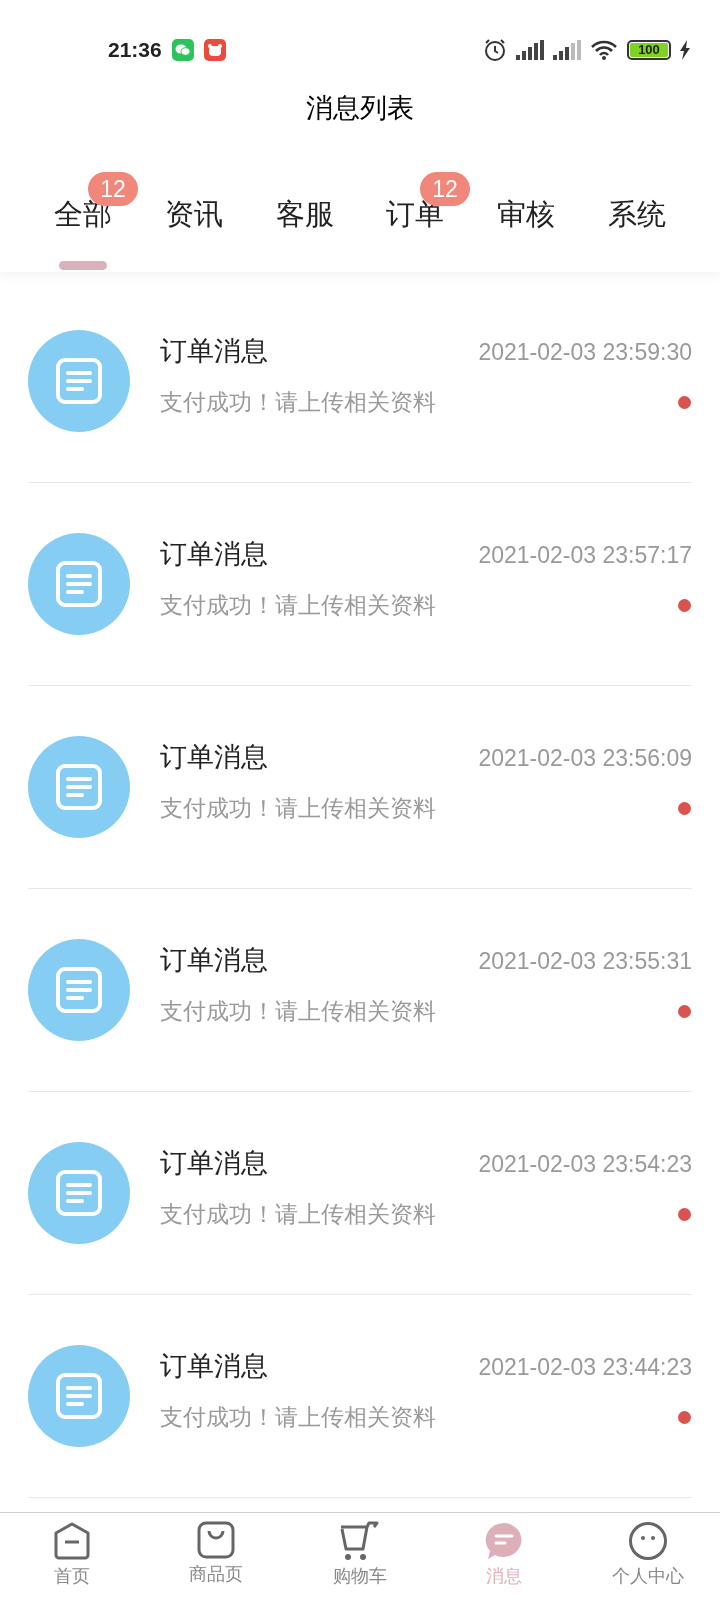 This screenshot has width=720, height=1600. Describe the element at coordinates (648, 1541) in the screenshot. I see `face-icon` at that location.